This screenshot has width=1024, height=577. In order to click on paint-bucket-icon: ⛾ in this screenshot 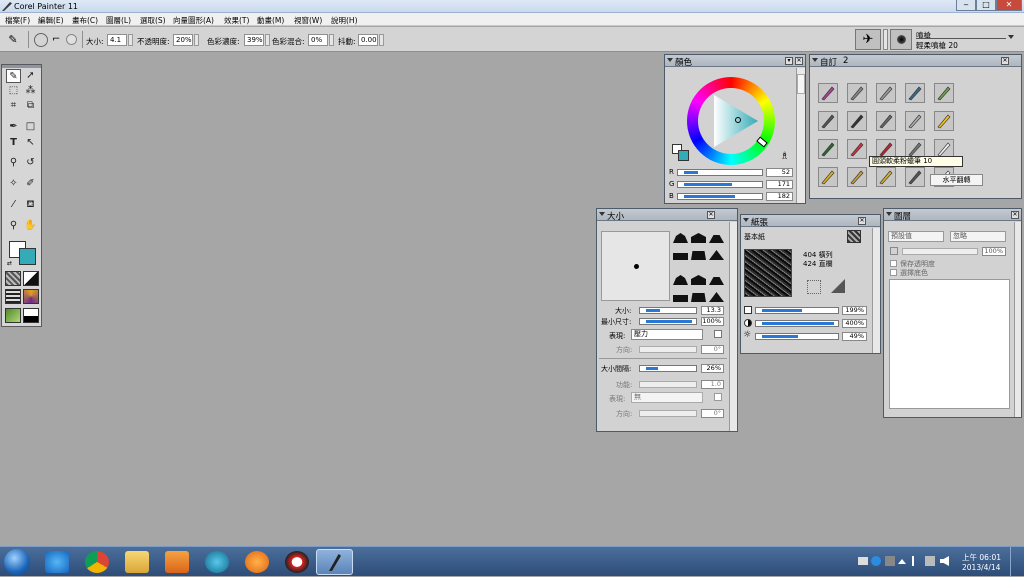, I will do `click(30, 205)`.